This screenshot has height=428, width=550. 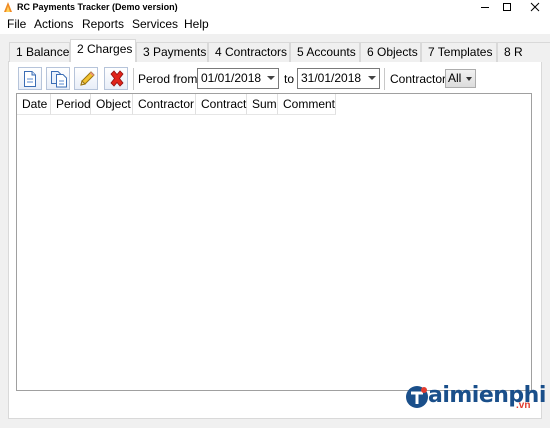 What do you see at coordinates (307, 104) in the screenshot?
I see `column-header-comment: Comment` at bounding box center [307, 104].